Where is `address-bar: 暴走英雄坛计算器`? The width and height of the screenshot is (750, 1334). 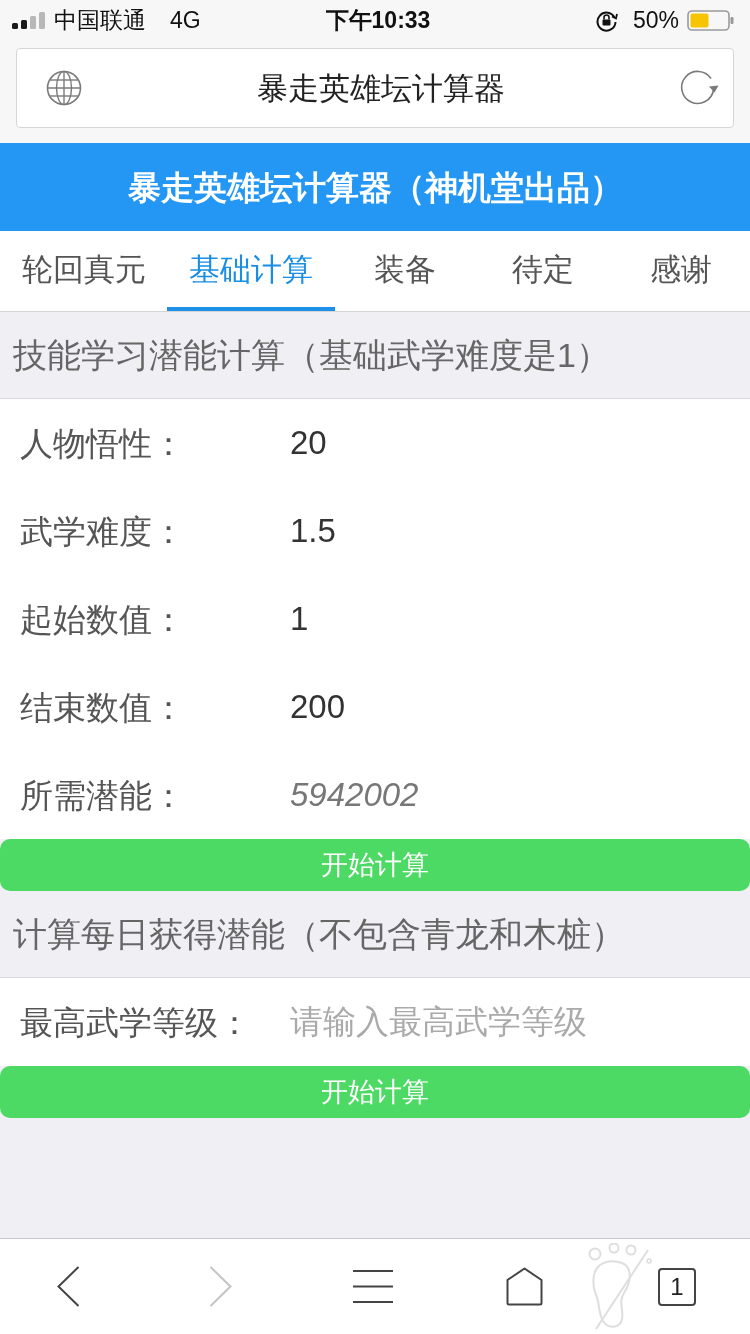 address-bar: 暴走英雄坛计算器 is located at coordinates (375, 88).